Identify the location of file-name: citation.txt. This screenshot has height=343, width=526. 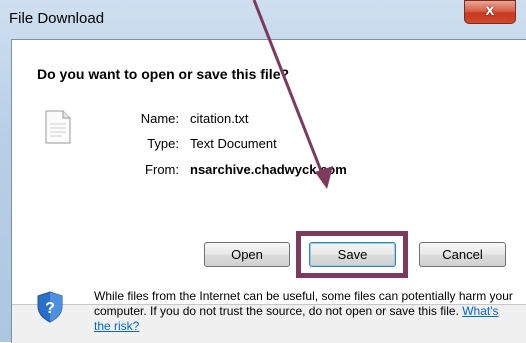
(219, 118).